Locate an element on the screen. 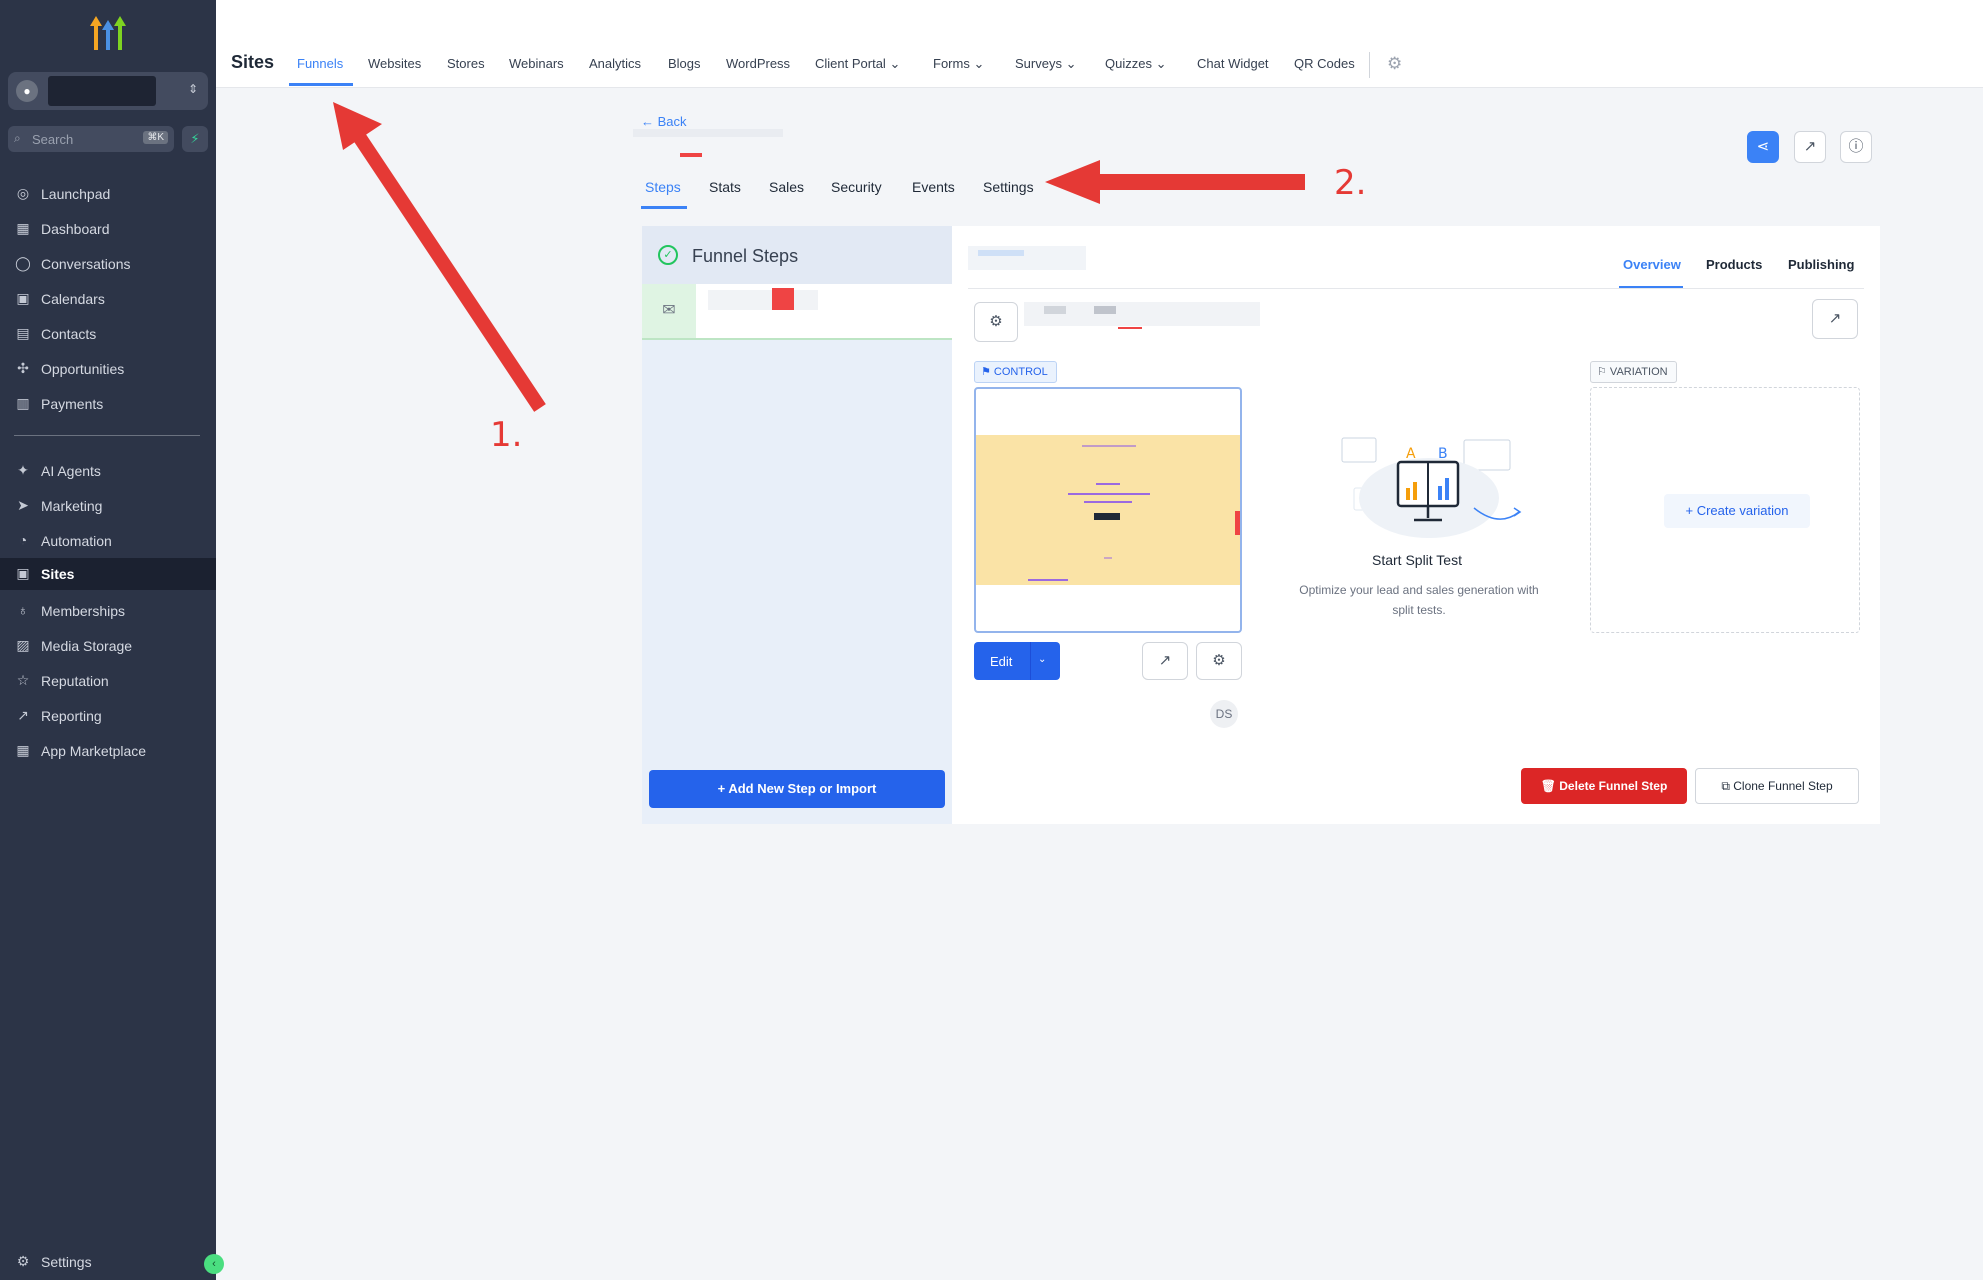 The height and width of the screenshot is (1280, 1983). tab-products: Products is located at coordinates (1734, 264).